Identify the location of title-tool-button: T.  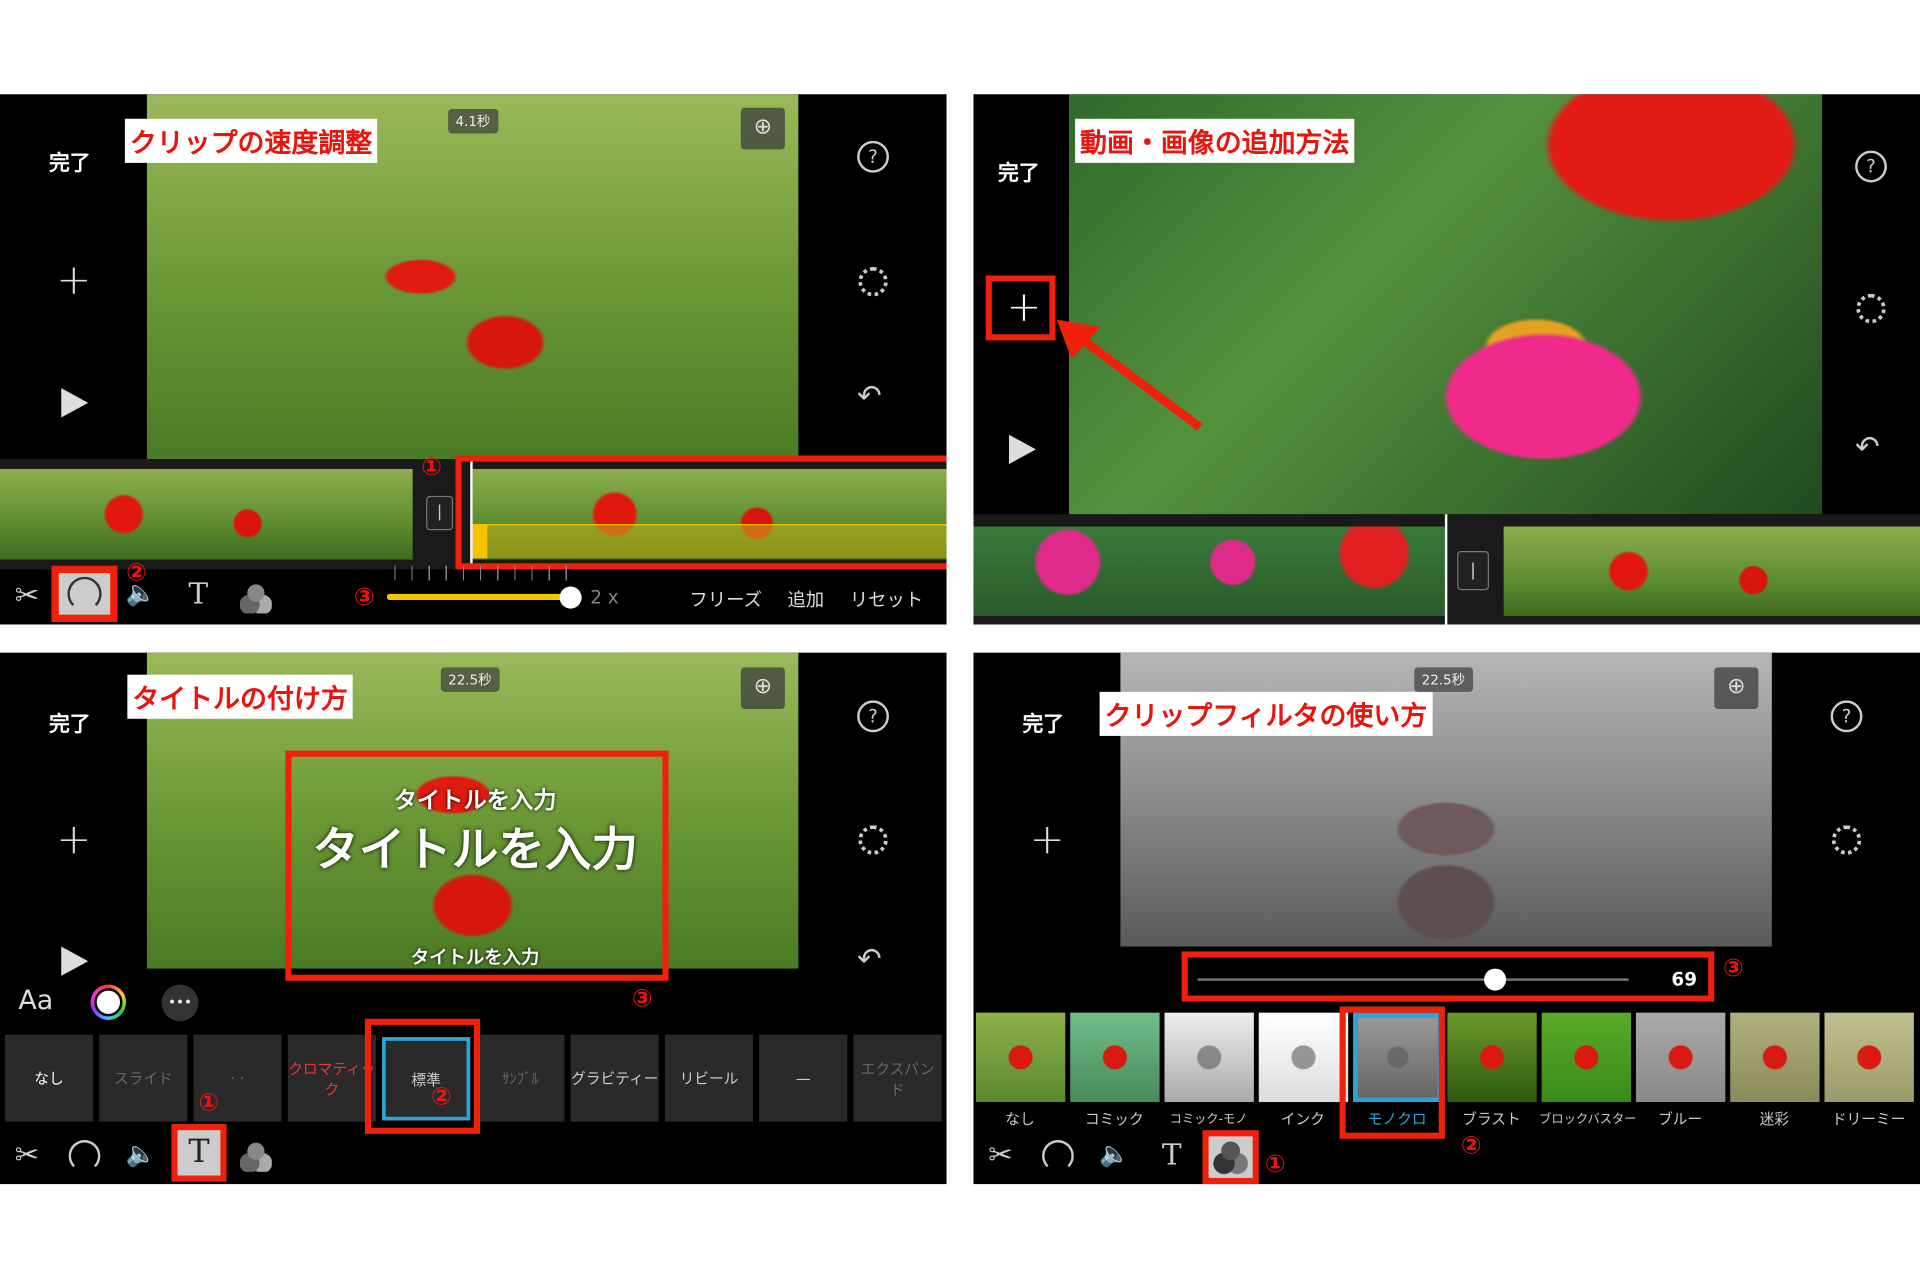
(199, 1153).